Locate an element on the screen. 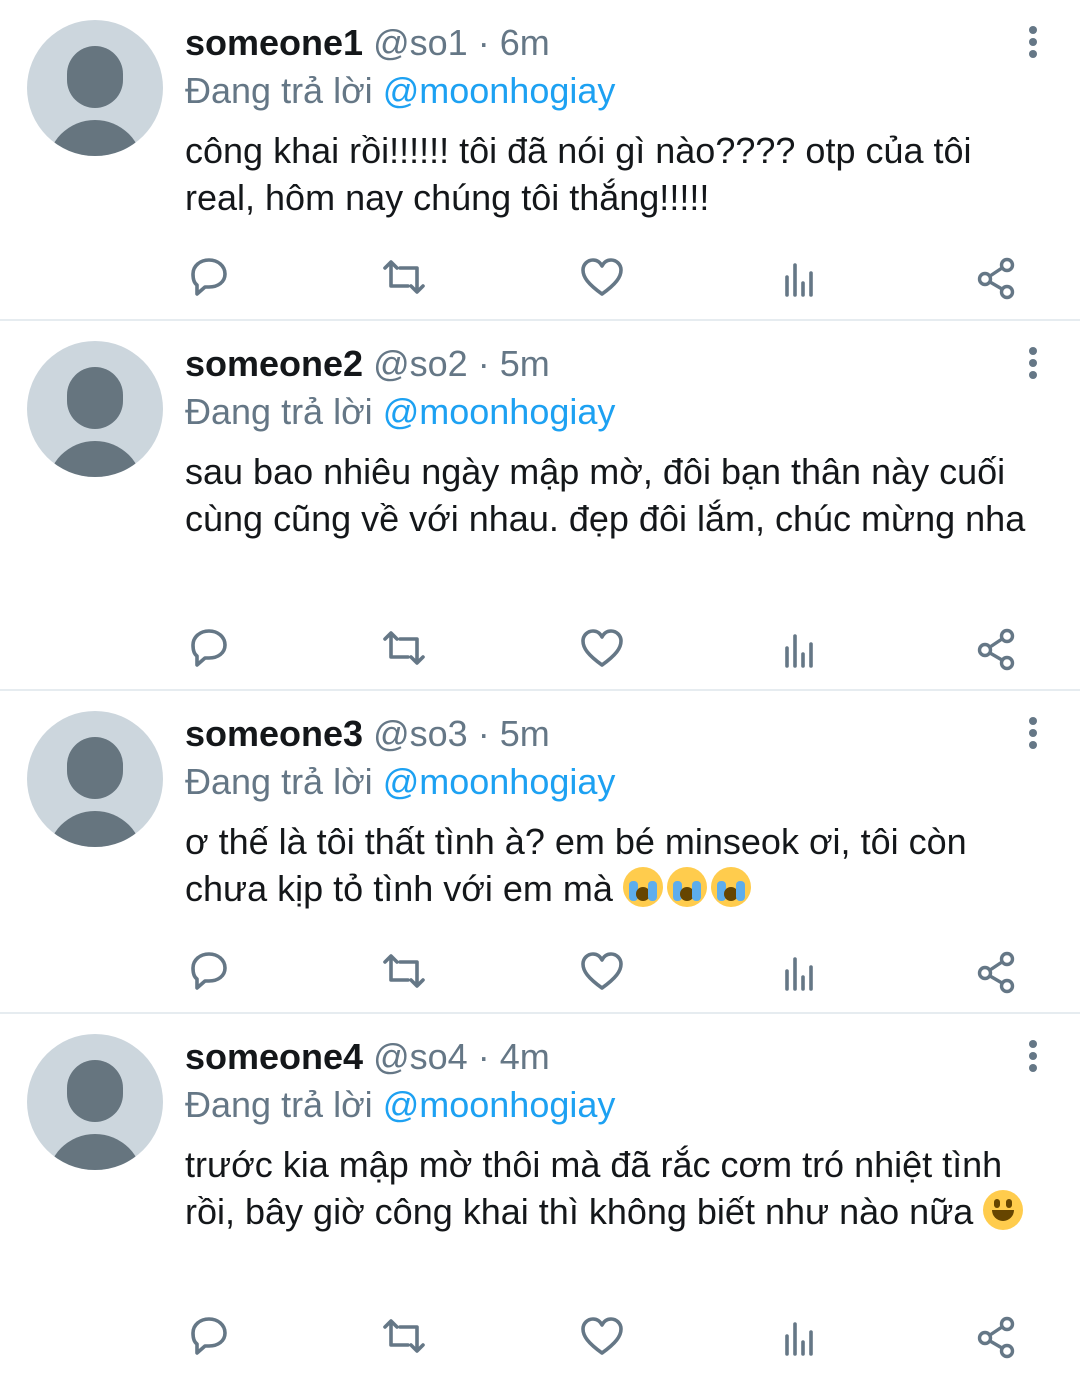  tweet-header: someone1 @so1 · 6m is located at coordinates (617, 43).